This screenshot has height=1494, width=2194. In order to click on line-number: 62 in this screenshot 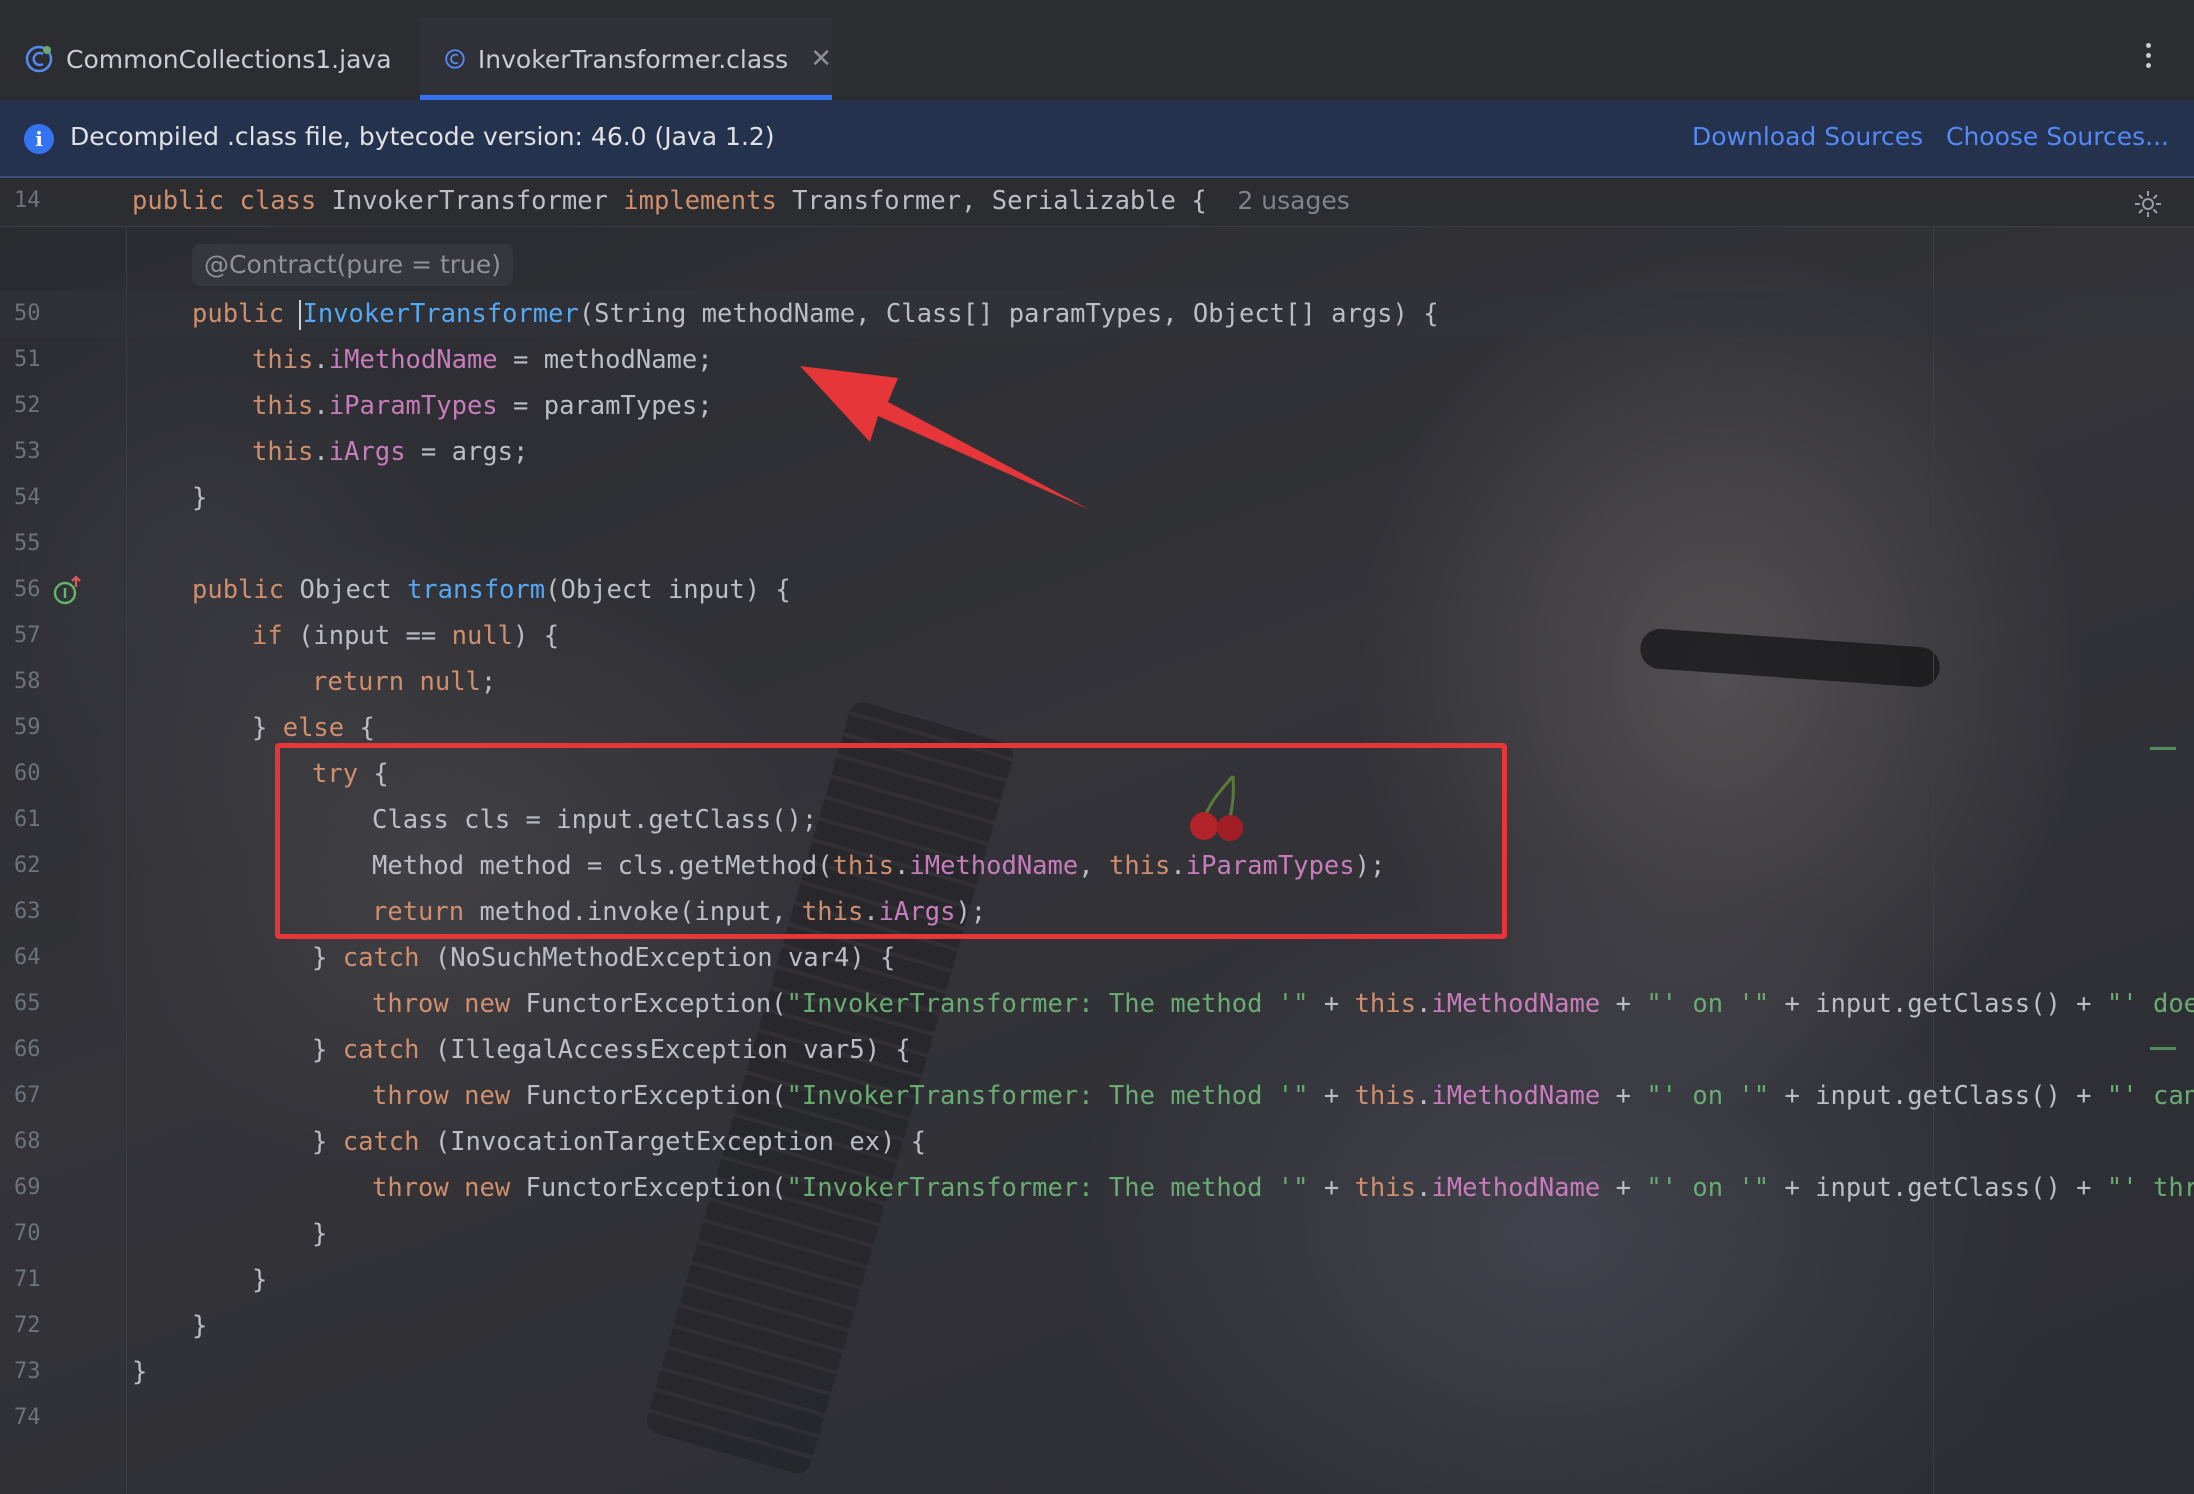, I will do `click(27, 865)`.